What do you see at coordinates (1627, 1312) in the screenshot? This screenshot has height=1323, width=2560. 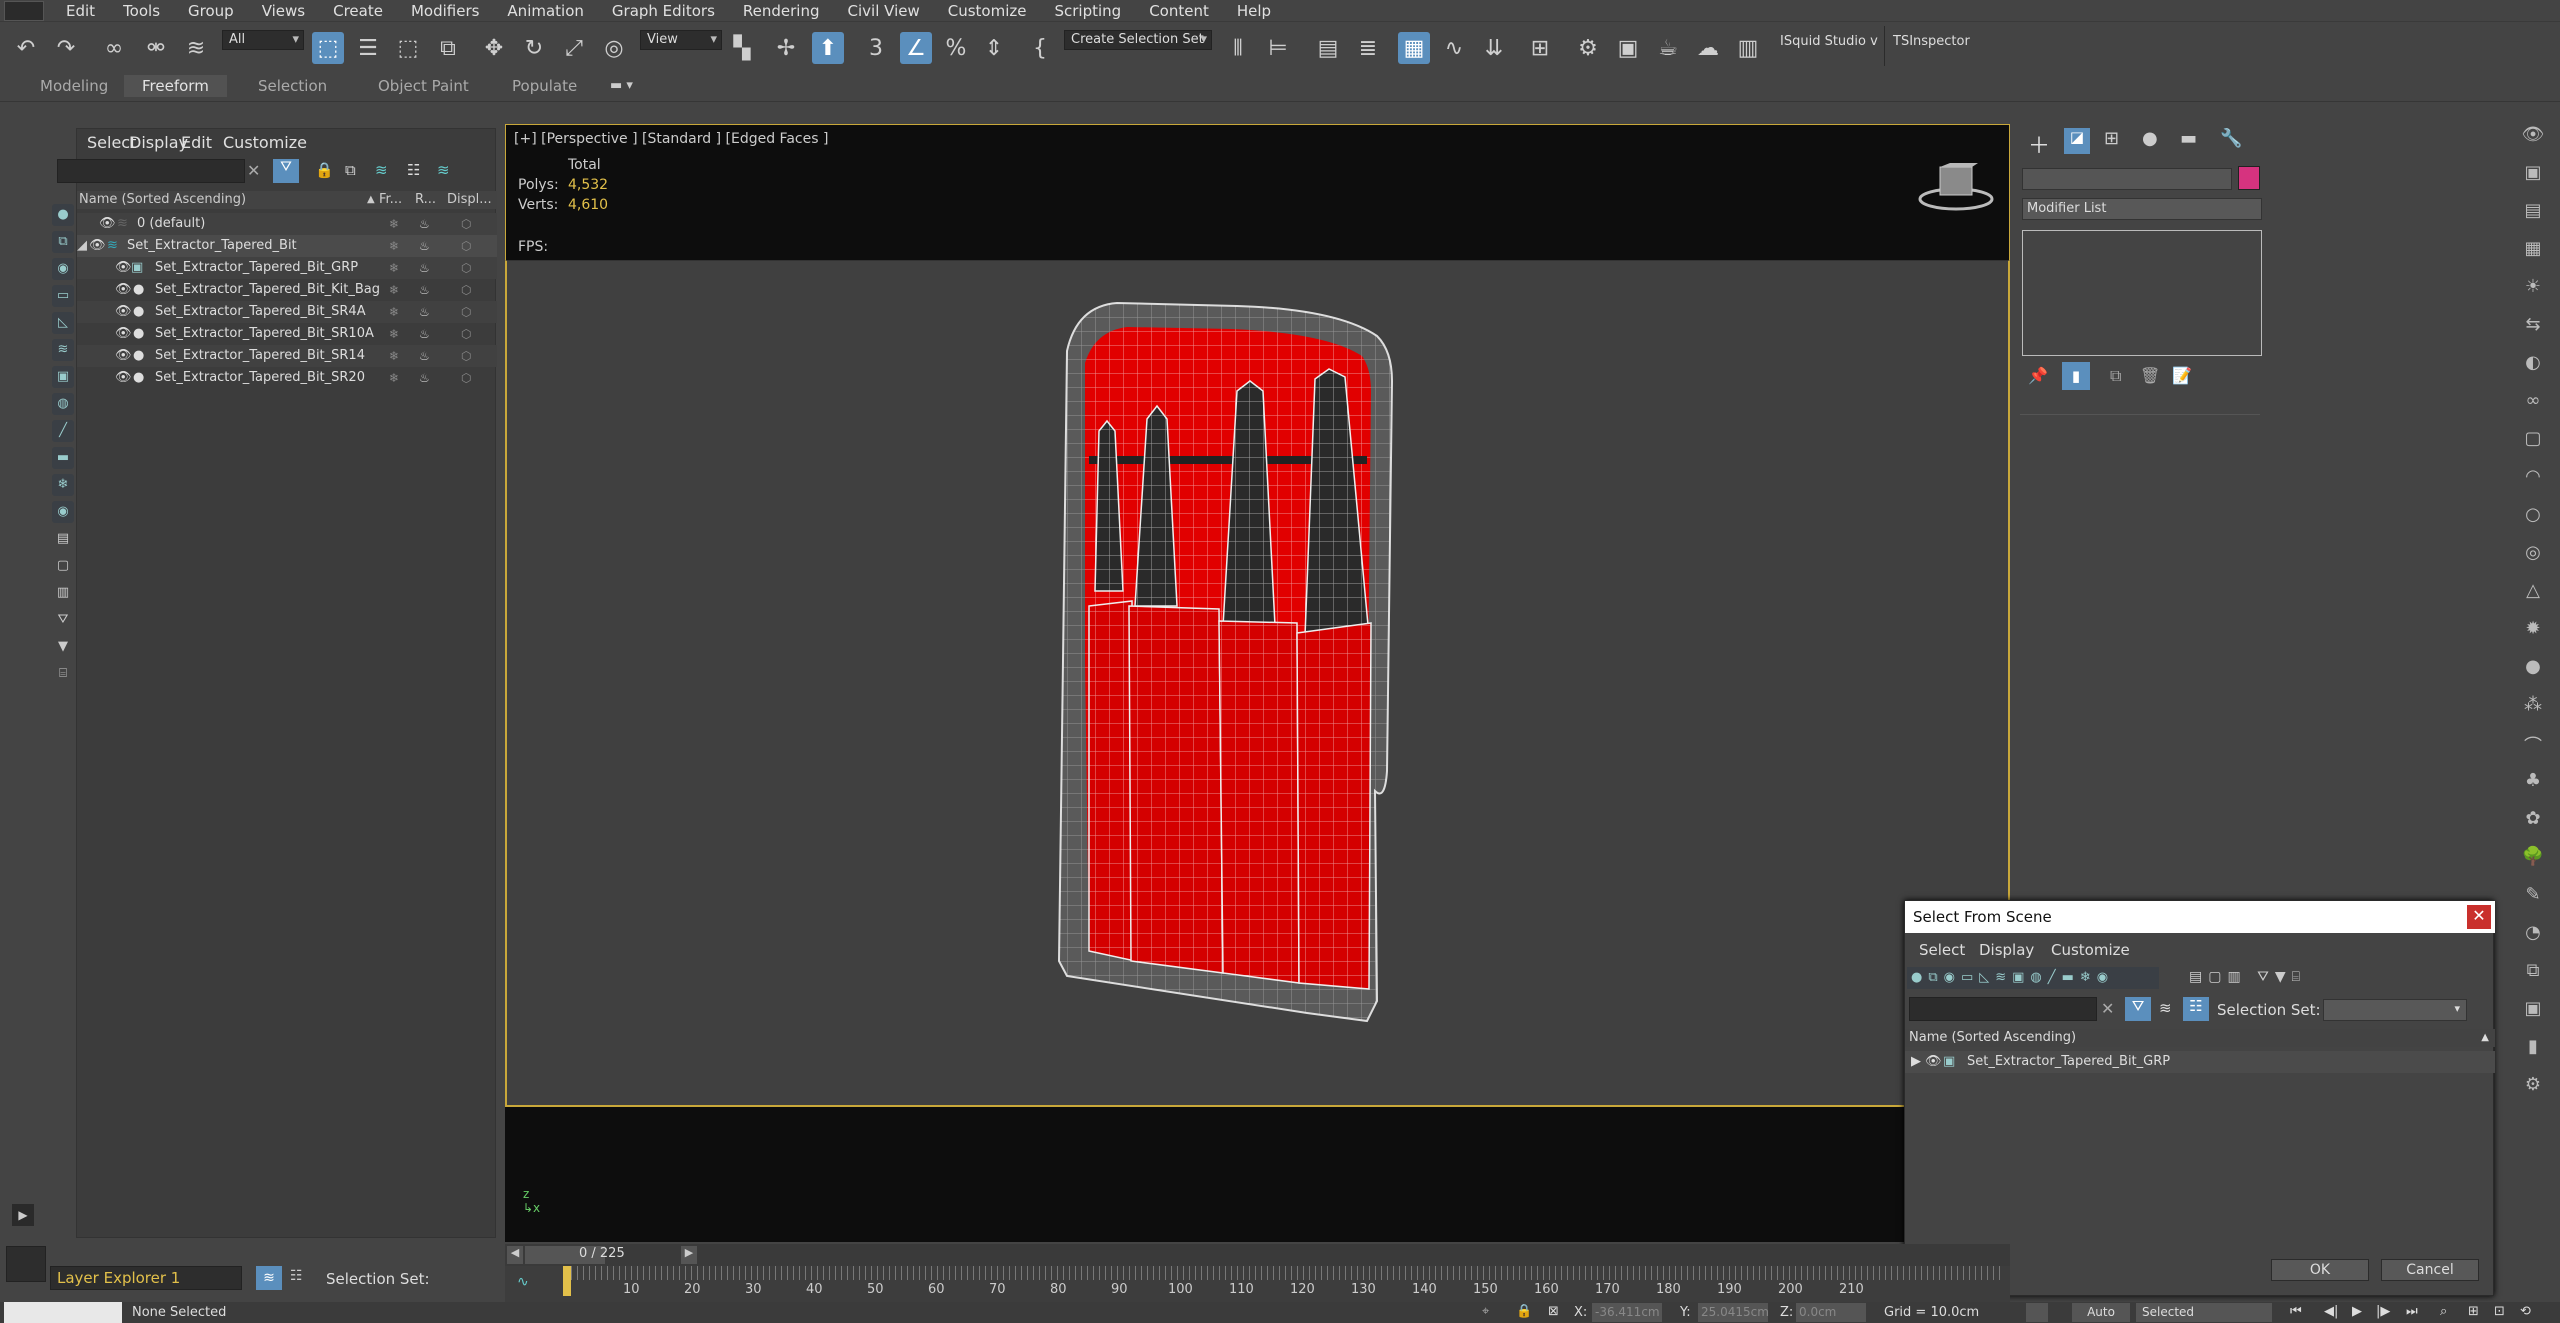 I see `x-coordinate-field: -36.411cm` at bounding box center [1627, 1312].